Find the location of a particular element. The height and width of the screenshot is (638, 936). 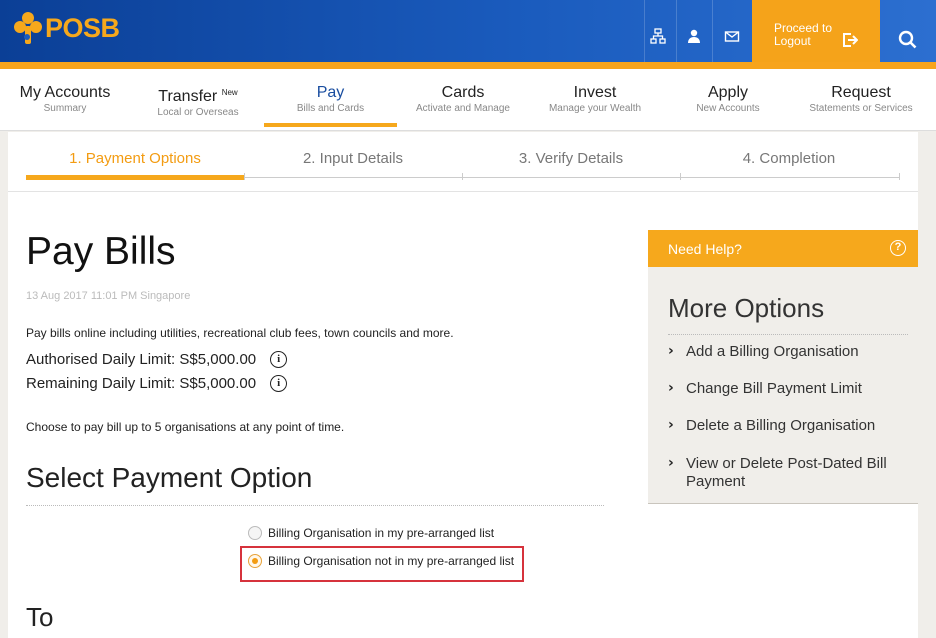

search-button is located at coordinates (908, 31).